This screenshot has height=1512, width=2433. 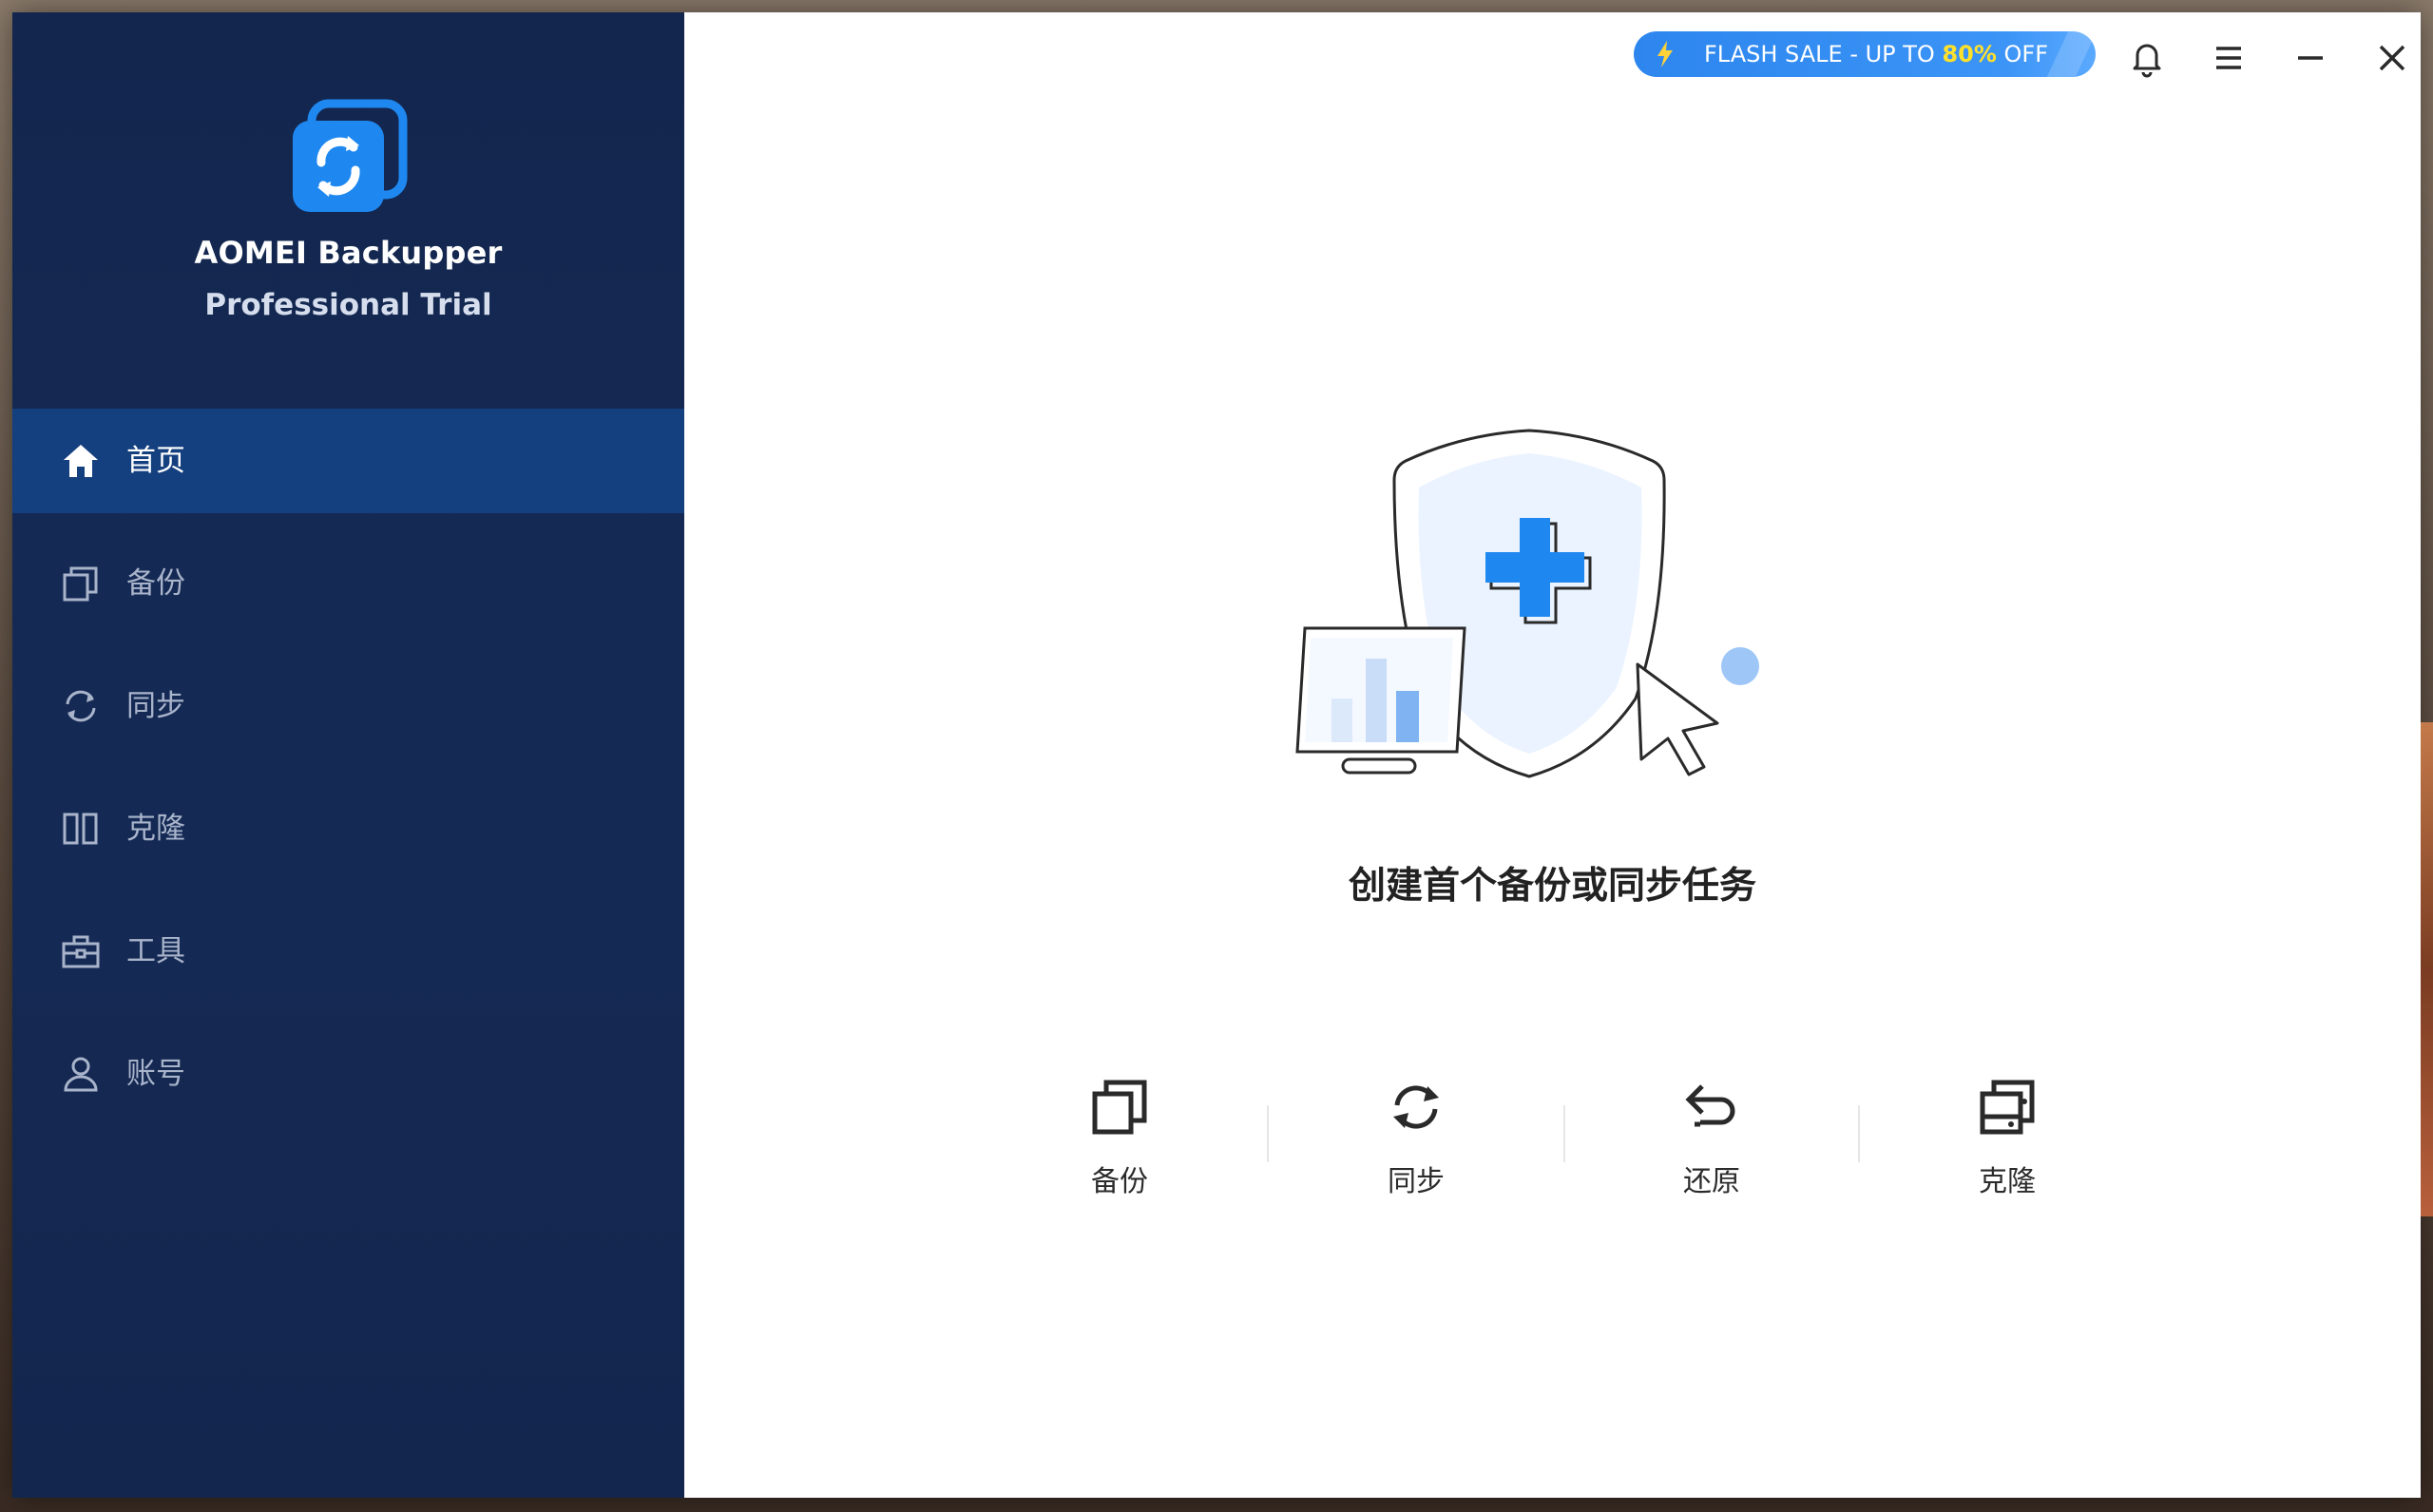 What do you see at coordinates (2147, 58) in the screenshot?
I see `bell-icon` at bounding box center [2147, 58].